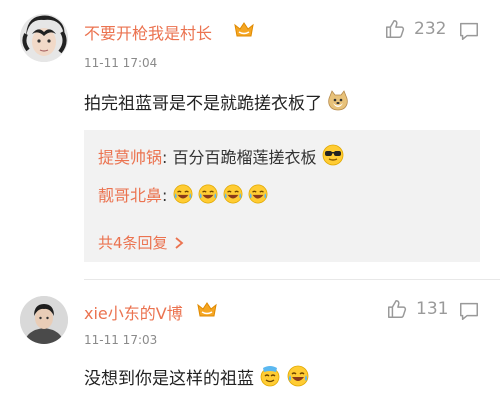  Describe the element at coordinates (121, 63) in the screenshot. I see `timestamp: 11-11 17:04` at that location.